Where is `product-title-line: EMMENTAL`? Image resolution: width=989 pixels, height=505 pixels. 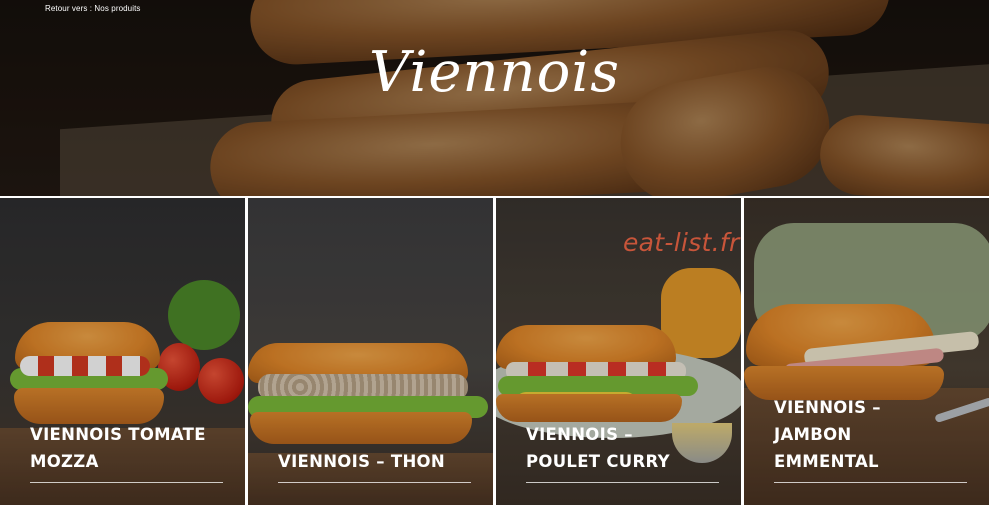 product-title-line: EMMENTAL is located at coordinates (826, 461).